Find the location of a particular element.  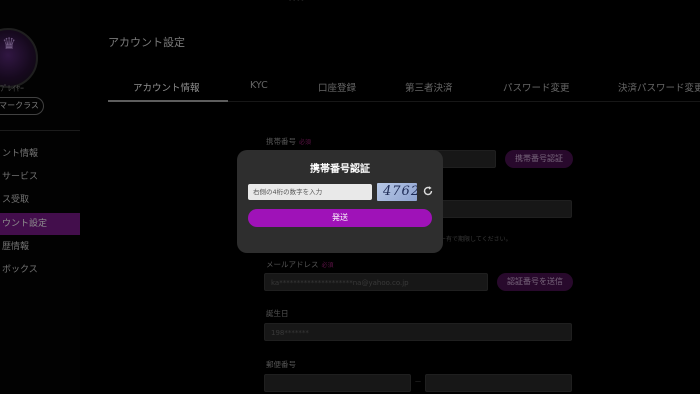

refresh-icon is located at coordinates (428, 191).